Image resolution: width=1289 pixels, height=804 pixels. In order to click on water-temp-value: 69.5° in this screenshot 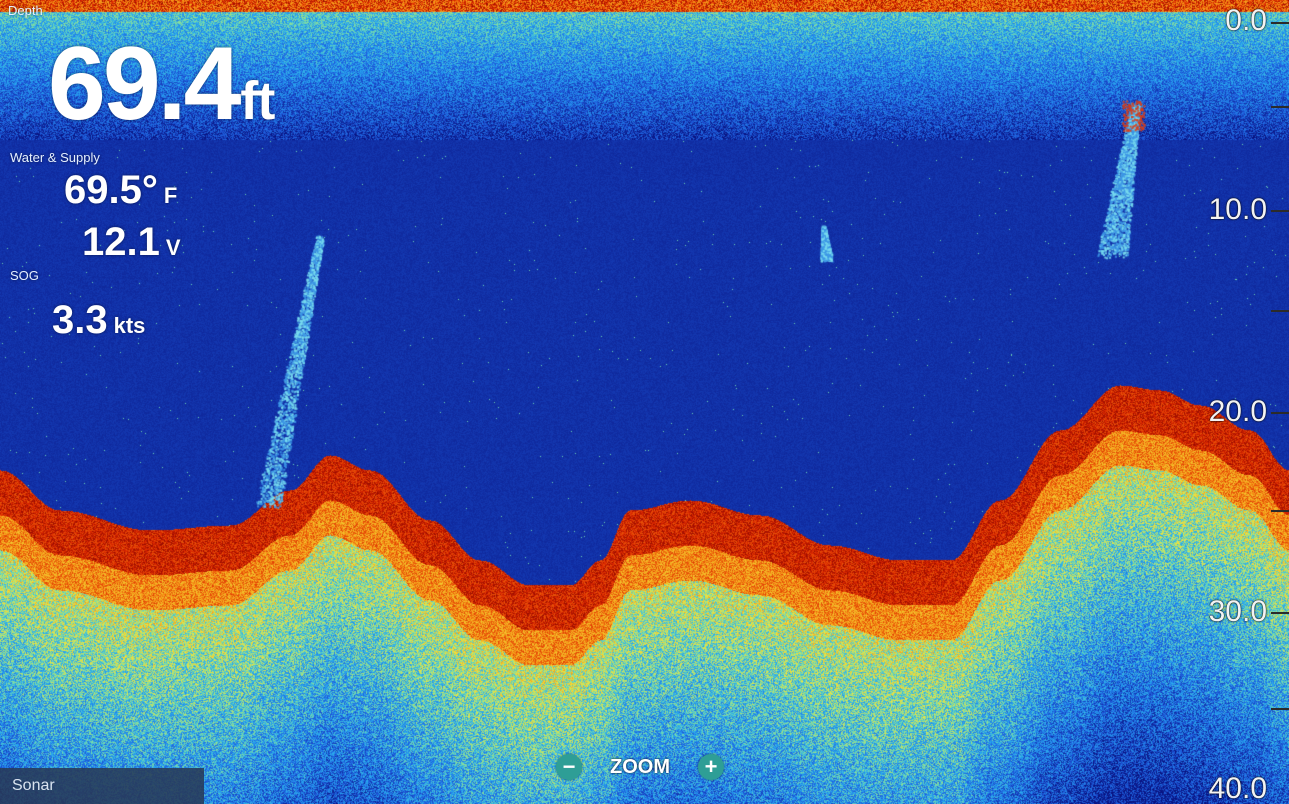, I will do `click(111, 190)`.